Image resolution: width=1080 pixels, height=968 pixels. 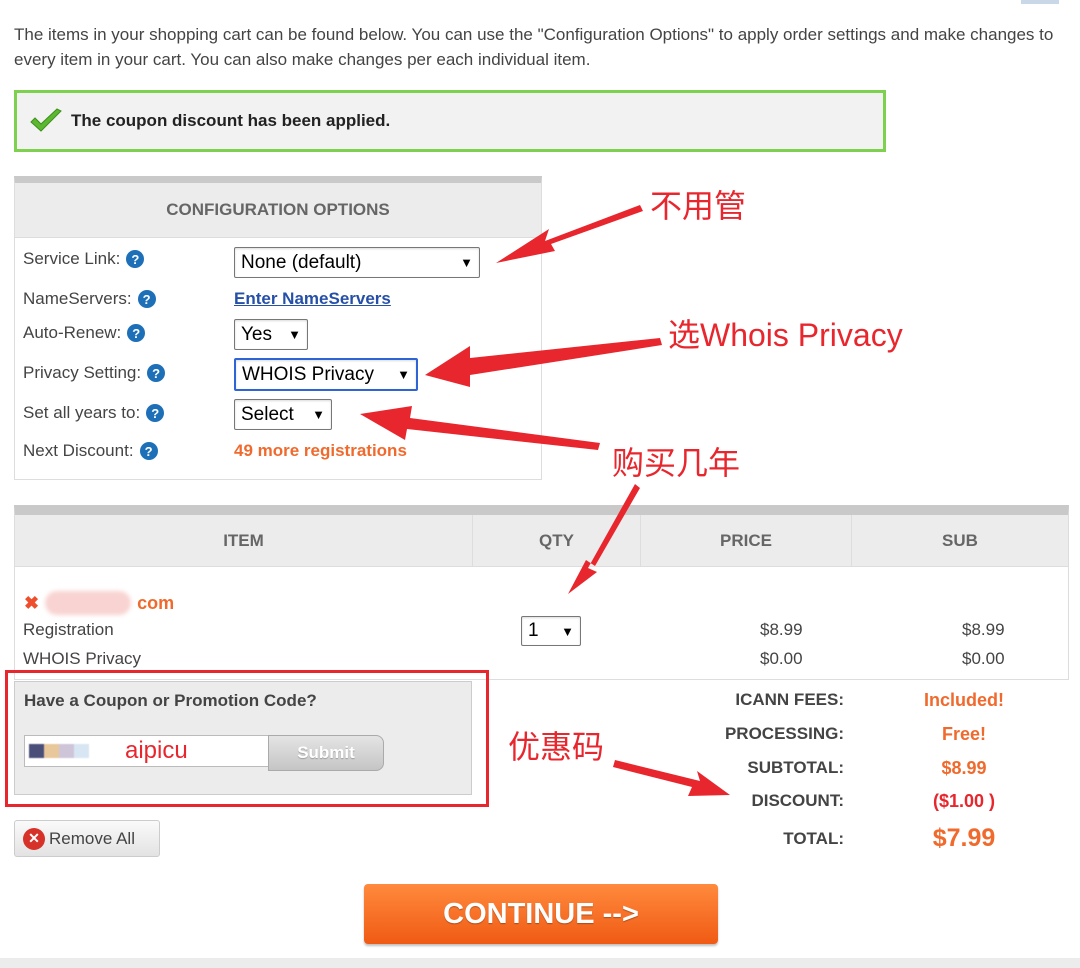 What do you see at coordinates (963, 734) in the screenshot?
I see `processing-value: Free!` at bounding box center [963, 734].